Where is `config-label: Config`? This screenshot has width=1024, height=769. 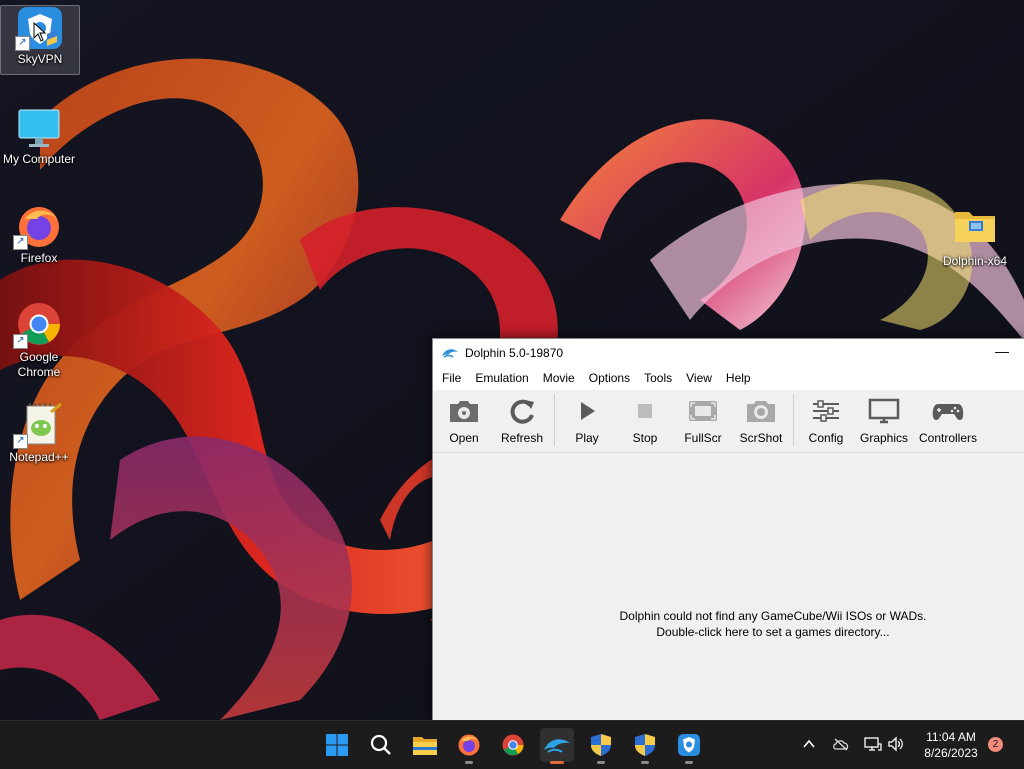
config-label: Config is located at coordinates (826, 438).